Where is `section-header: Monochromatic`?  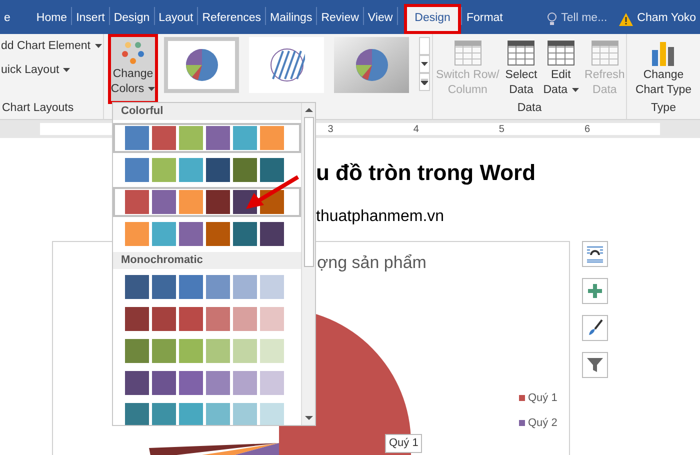 section-header: Monochromatic is located at coordinates (207, 260).